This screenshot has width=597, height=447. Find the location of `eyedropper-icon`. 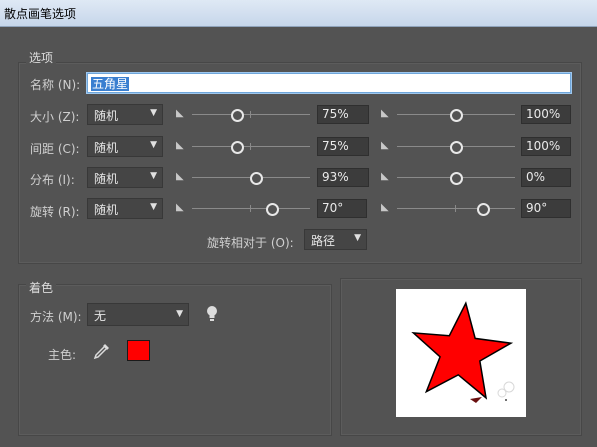

eyedropper-icon is located at coordinates (102, 351).